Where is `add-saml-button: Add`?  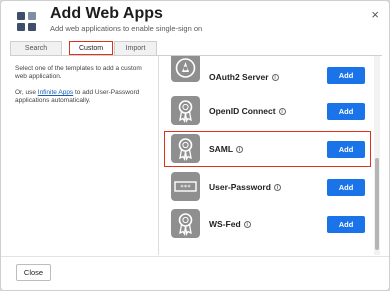
add-saml-button: Add is located at coordinates (346, 149).